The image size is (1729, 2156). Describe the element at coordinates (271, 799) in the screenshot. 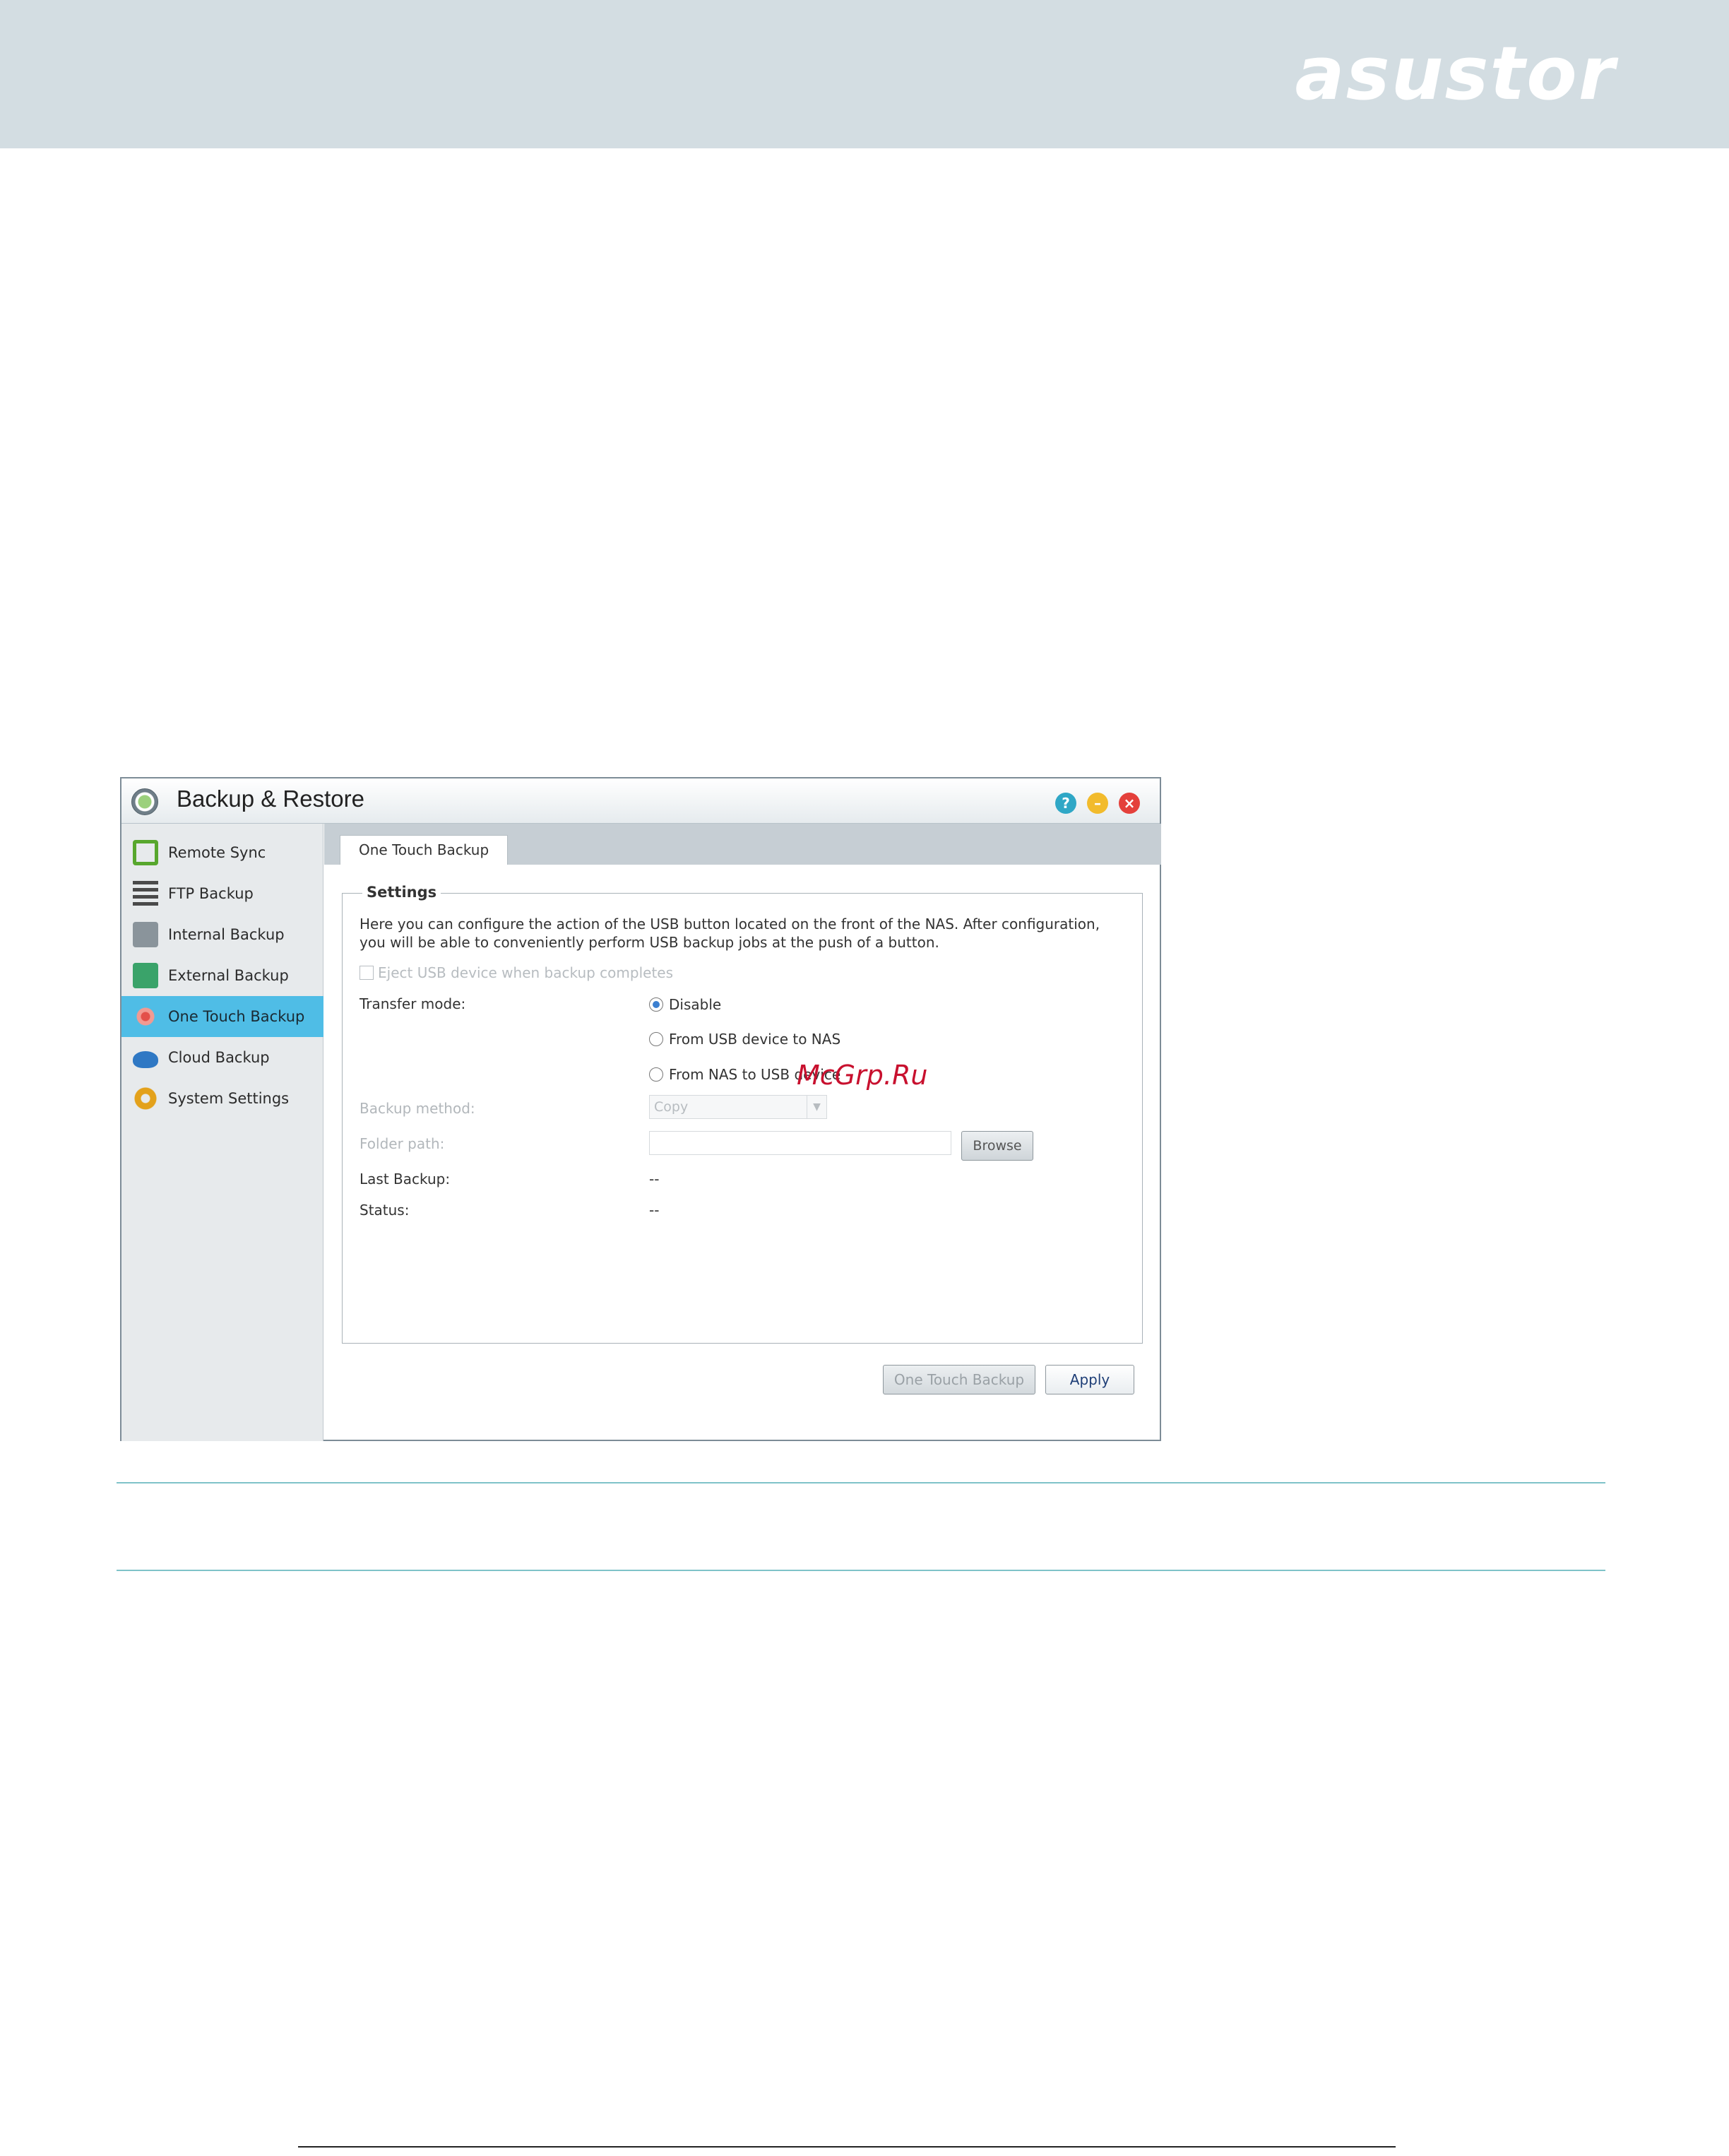

I see `window-title: Backup & Restore` at that location.